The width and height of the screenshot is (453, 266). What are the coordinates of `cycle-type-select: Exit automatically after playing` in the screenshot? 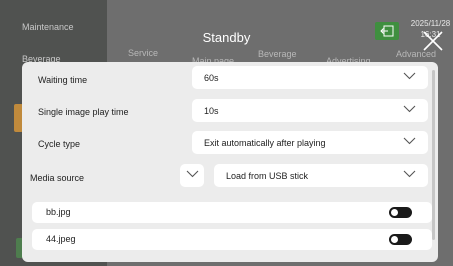 It's located at (310, 142).